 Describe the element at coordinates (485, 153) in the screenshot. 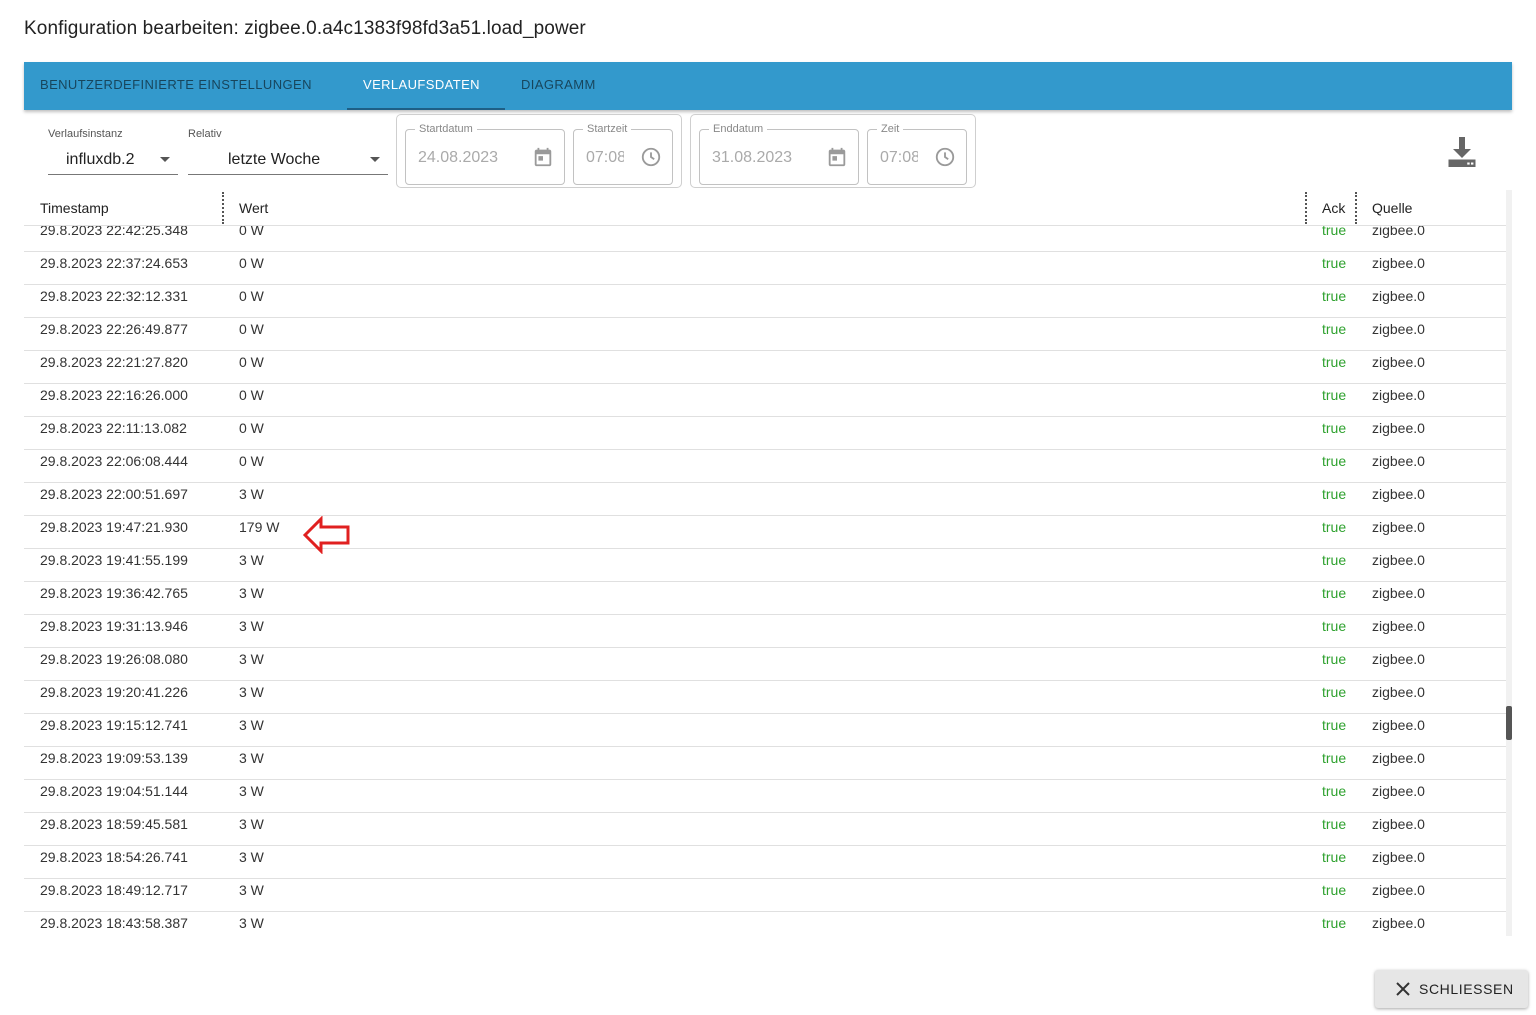

I see `start-date-field: Startdatum 24.08.2023` at that location.